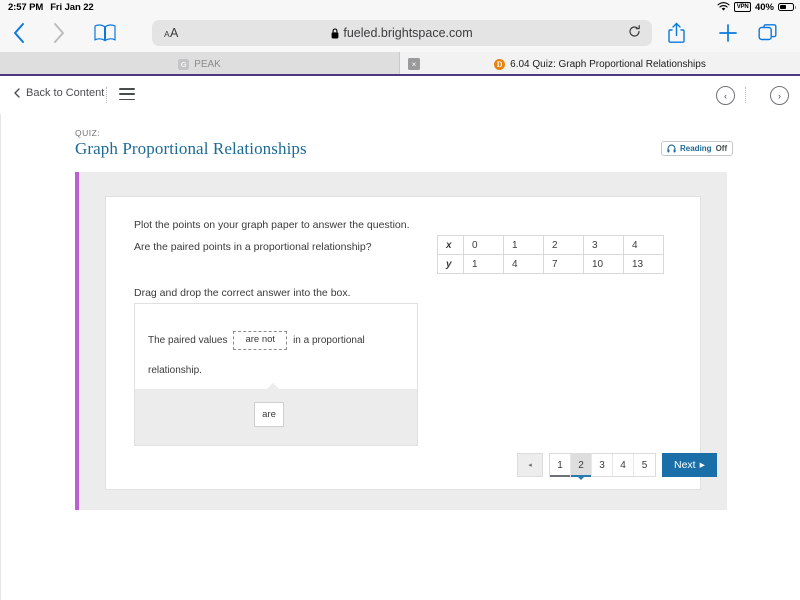  What do you see at coordinates (581, 467) in the screenshot?
I see `pagination-page-2: 2` at bounding box center [581, 467].